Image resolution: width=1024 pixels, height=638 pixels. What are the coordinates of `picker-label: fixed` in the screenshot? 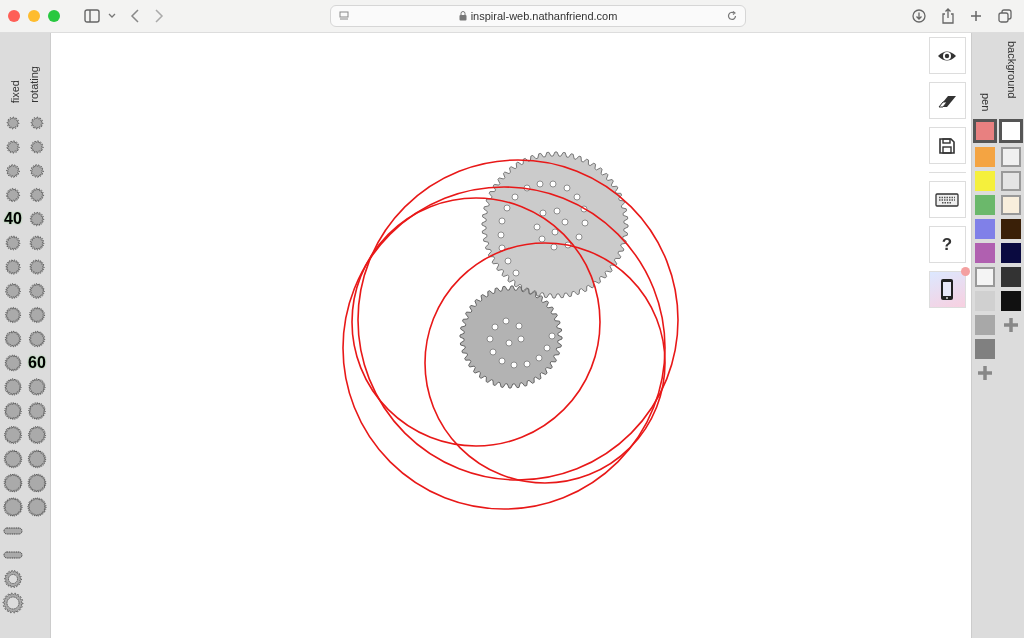 It's located at (15, 91).